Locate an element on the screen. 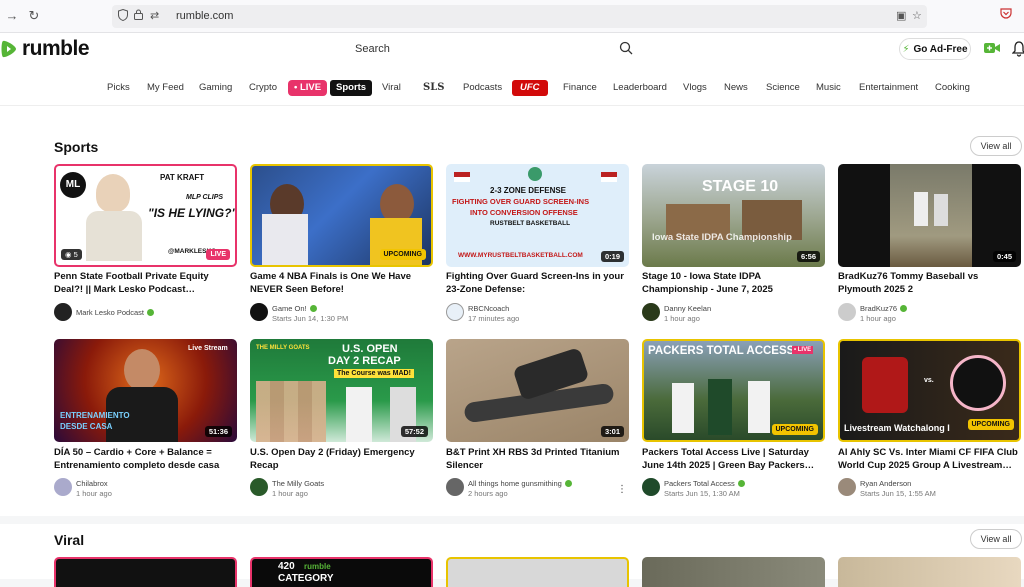 The image size is (1024, 587). channel-name: All things home gunsmithing is located at coordinates (520, 483).